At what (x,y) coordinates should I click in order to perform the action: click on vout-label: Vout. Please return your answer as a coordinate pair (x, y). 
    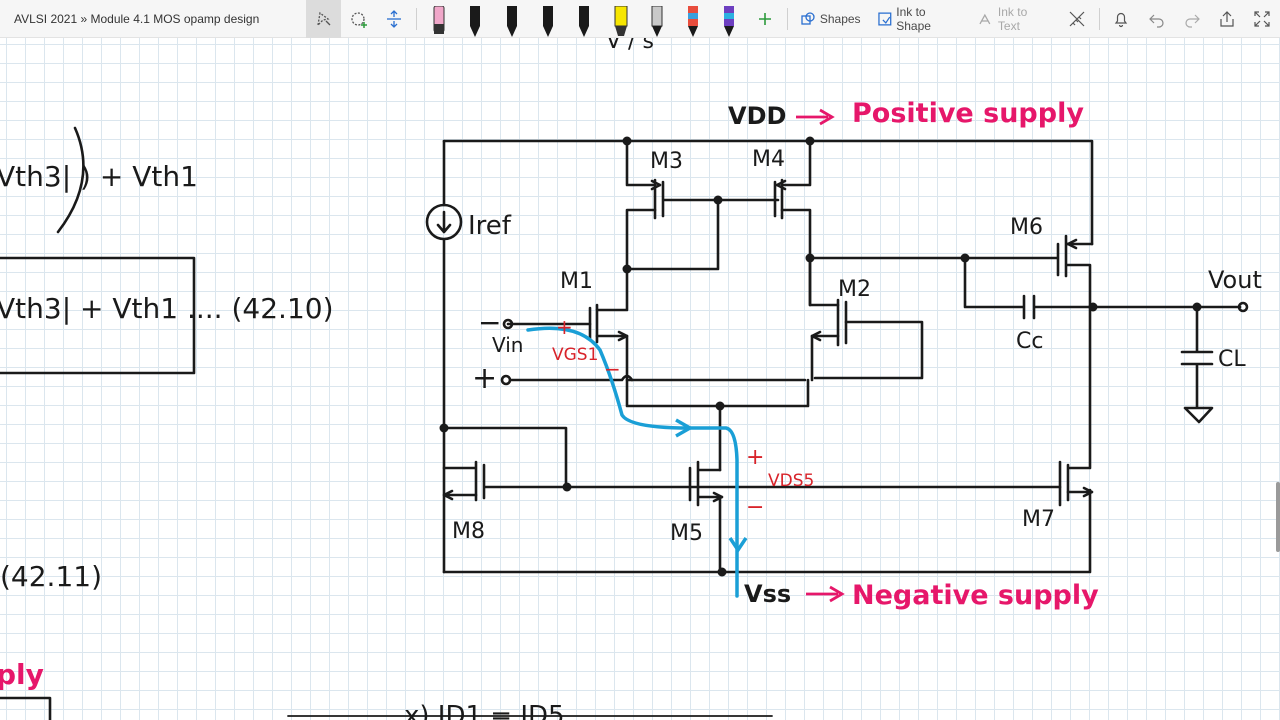
    Looking at the image, I should click on (1235, 280).